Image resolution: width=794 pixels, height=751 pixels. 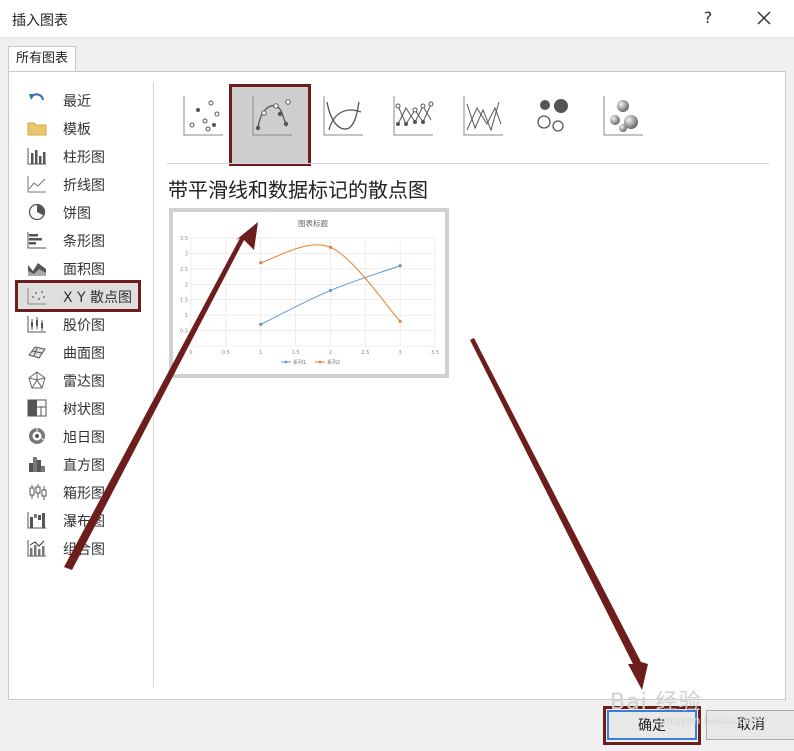 I want to click on sidebar-item-radar: 雷达图, so click(x=78, y=380).